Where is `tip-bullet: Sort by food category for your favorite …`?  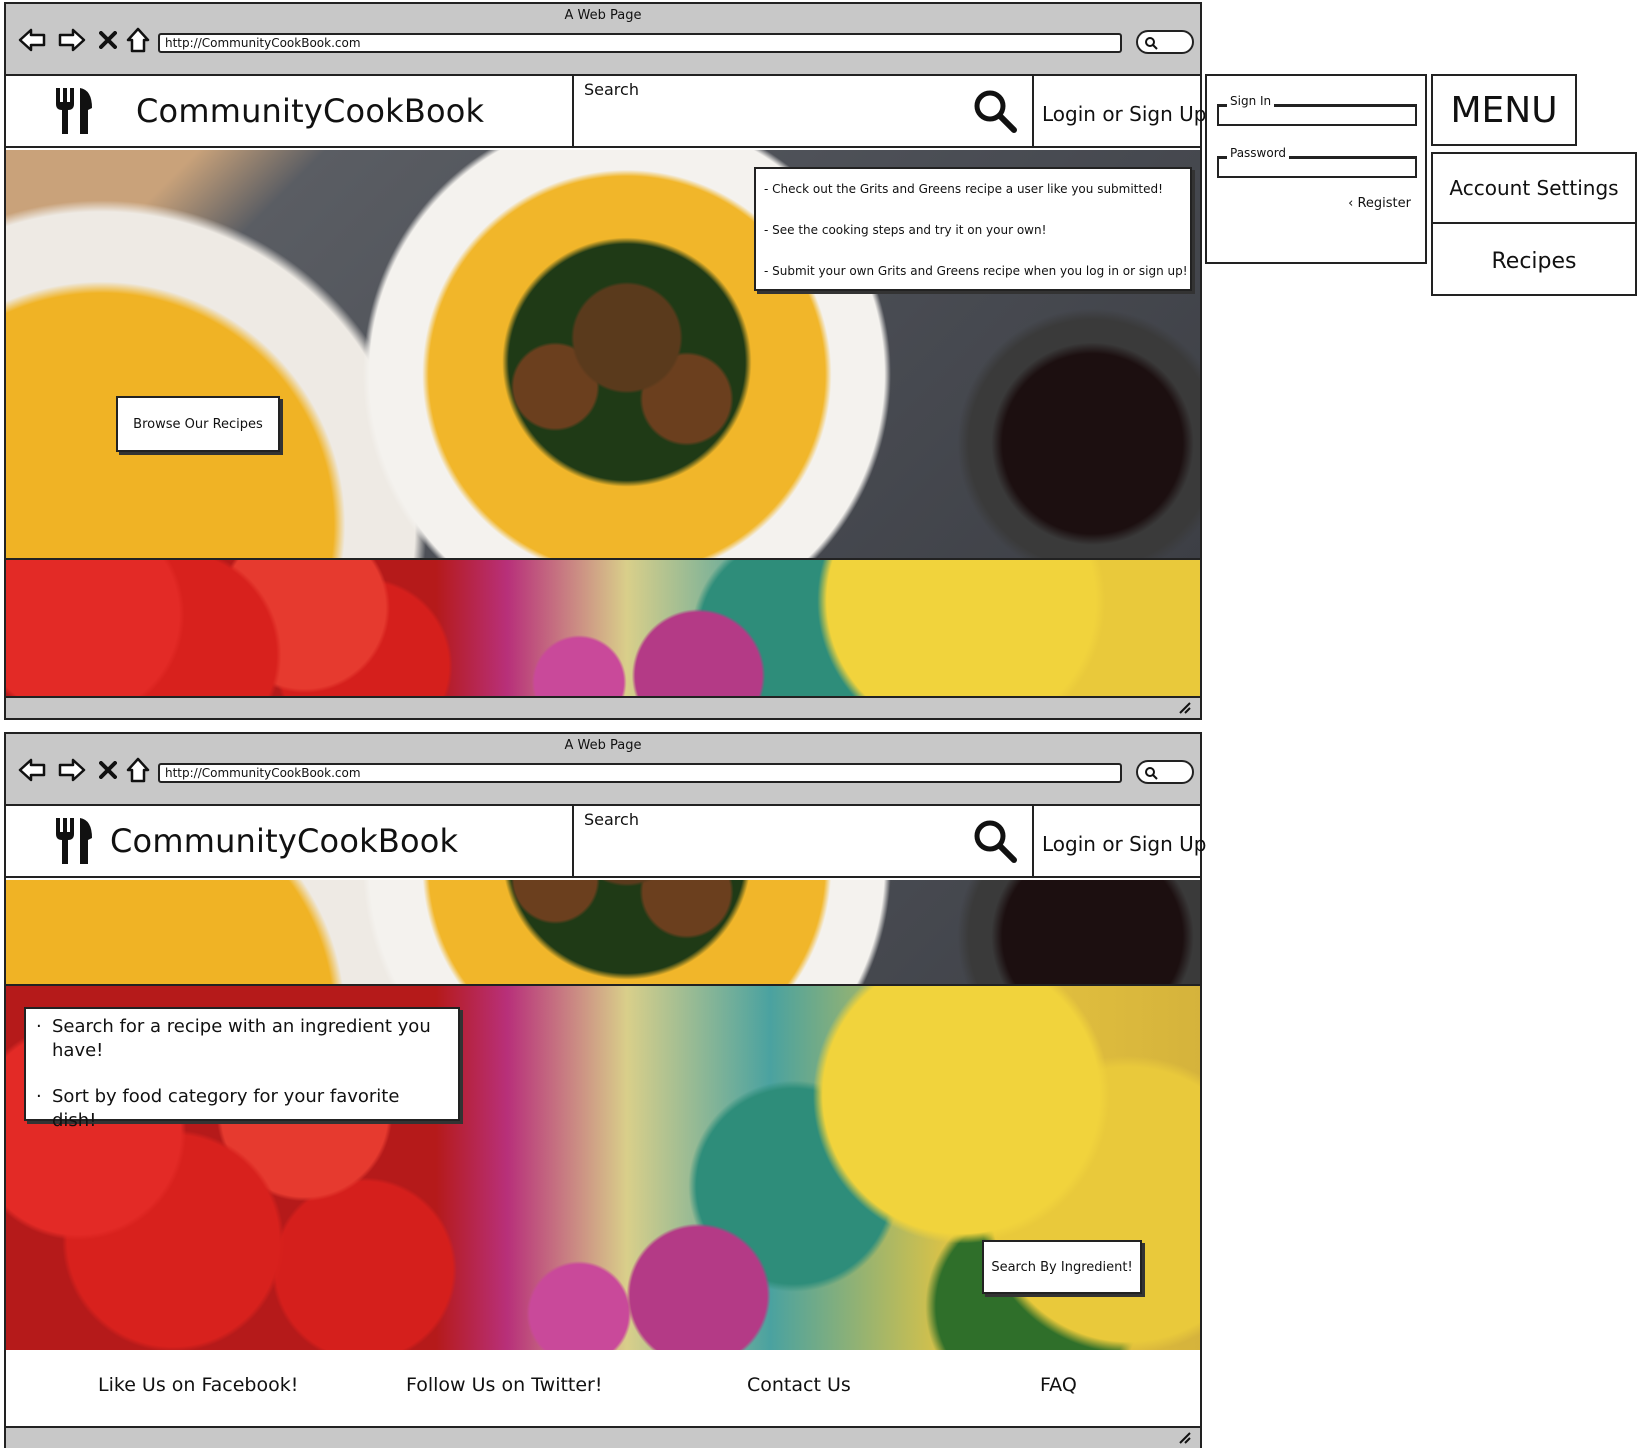 tip-bullet: Sort by food category for your favorite … is located at coordinates (242, 1109).